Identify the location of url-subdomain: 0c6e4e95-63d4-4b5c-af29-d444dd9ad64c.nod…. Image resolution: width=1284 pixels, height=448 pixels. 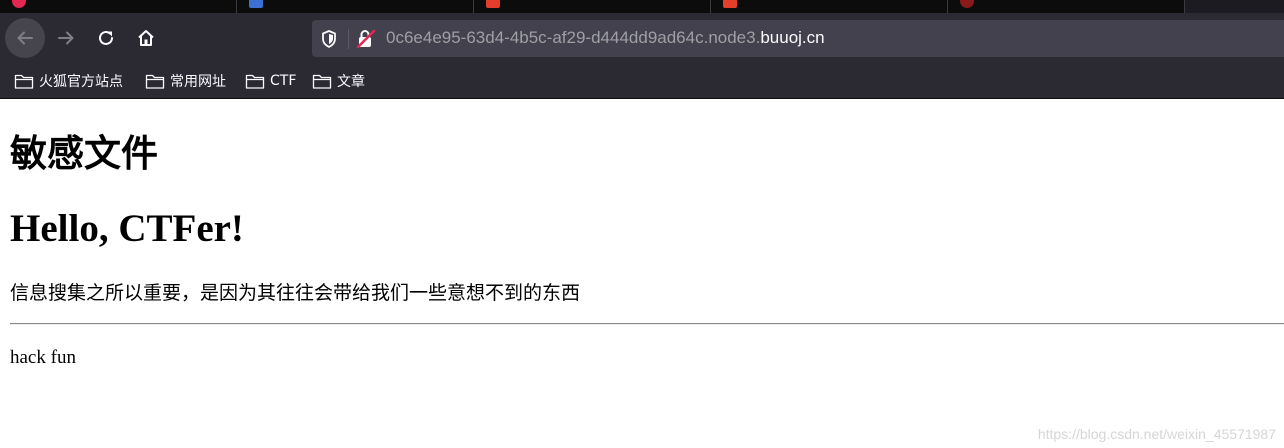
(573, 37).